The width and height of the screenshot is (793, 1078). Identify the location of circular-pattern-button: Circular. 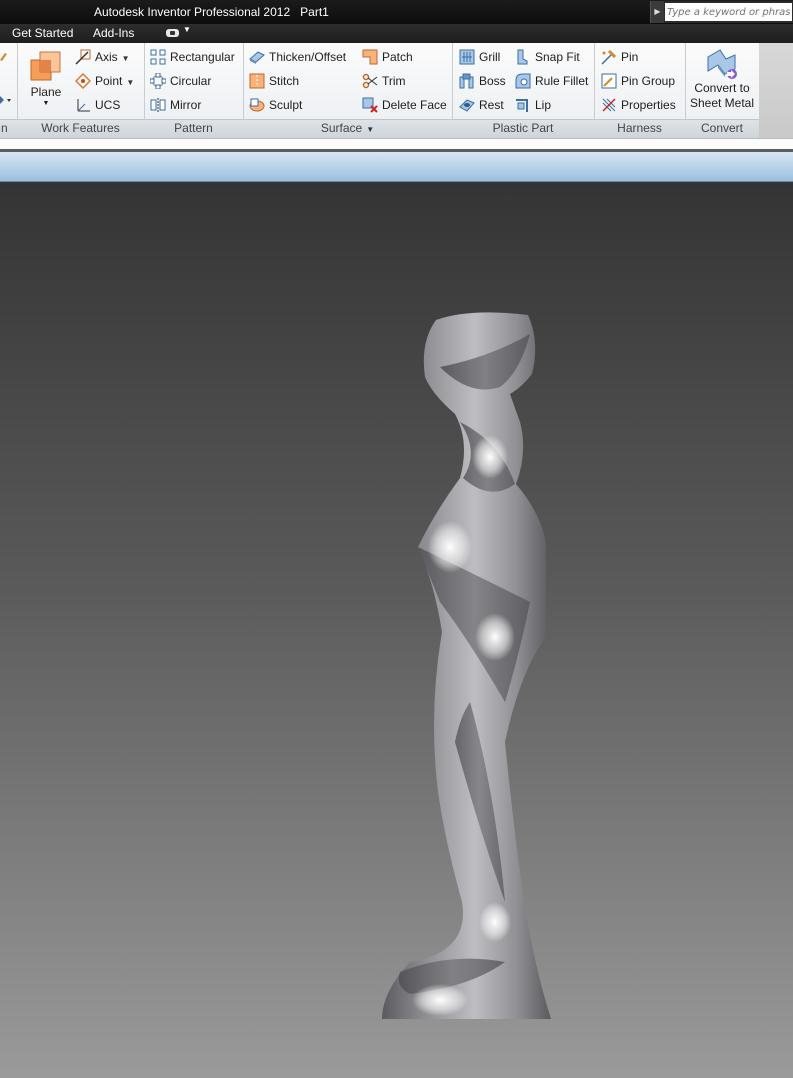
(180, 81).